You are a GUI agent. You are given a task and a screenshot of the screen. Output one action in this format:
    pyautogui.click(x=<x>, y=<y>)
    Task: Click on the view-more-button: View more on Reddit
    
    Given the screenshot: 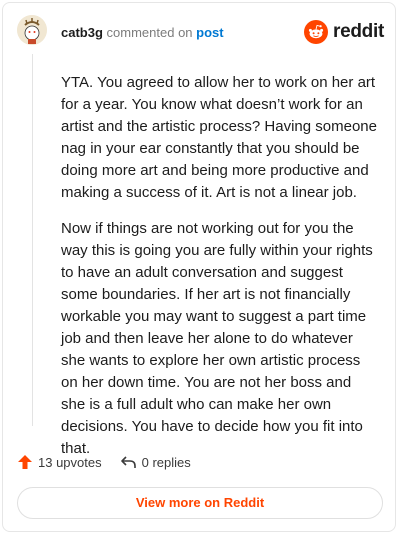 What is the action you would take?
    pyautogui.click(x=200, y=503)
    